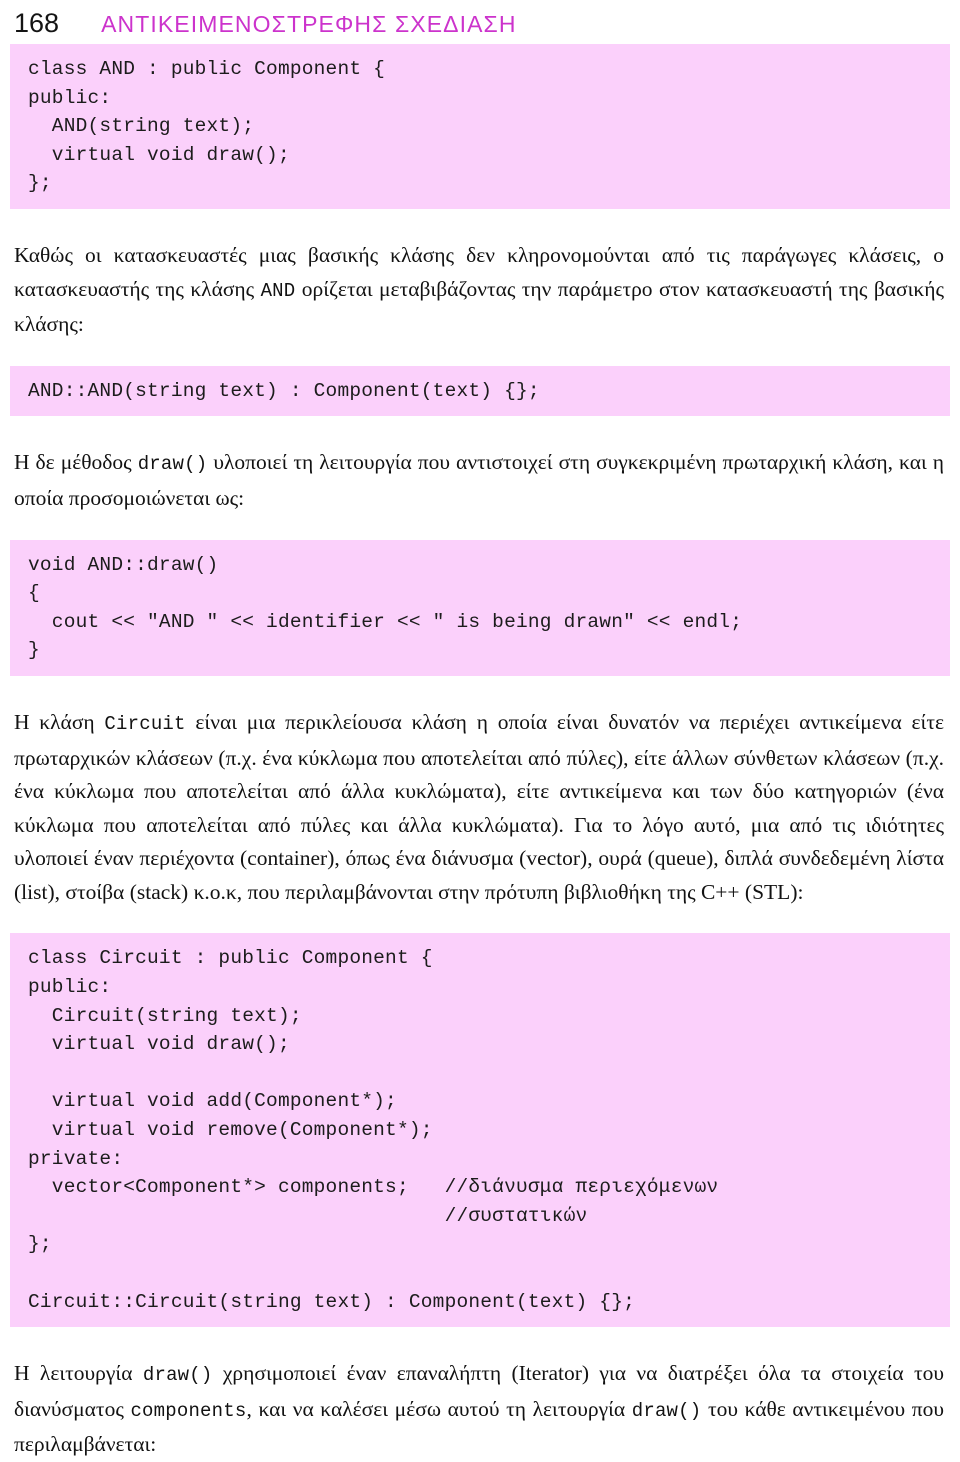  Describe the element at coordinates (141, 126) in the screenshot. I see `code-line: AND(string text);` at that location.